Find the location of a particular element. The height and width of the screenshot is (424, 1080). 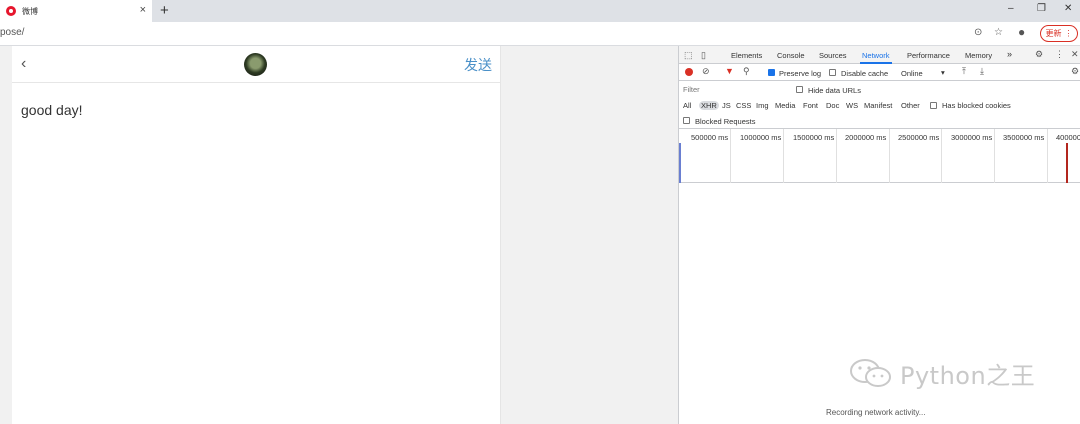

bookmark-star-icon: ☆ is located at coordinates (998, 32).